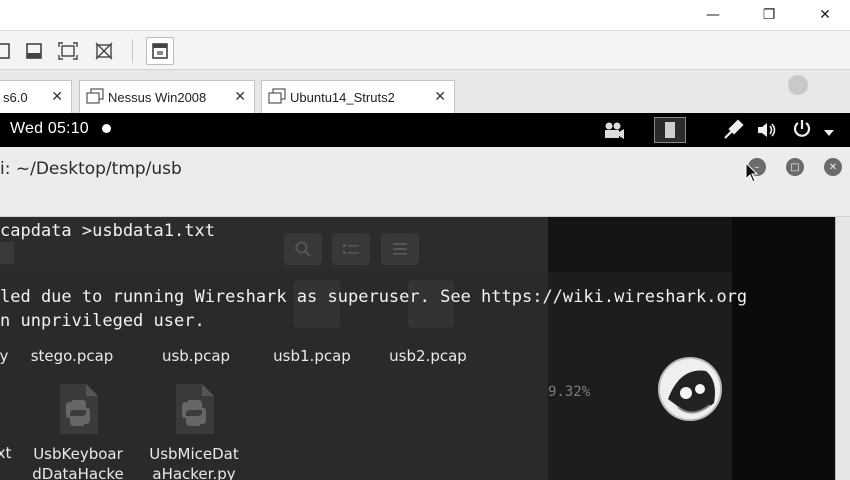 This screenshot has width=850, height=480. I want to click on restore-button: ❐, so click(769, 15).